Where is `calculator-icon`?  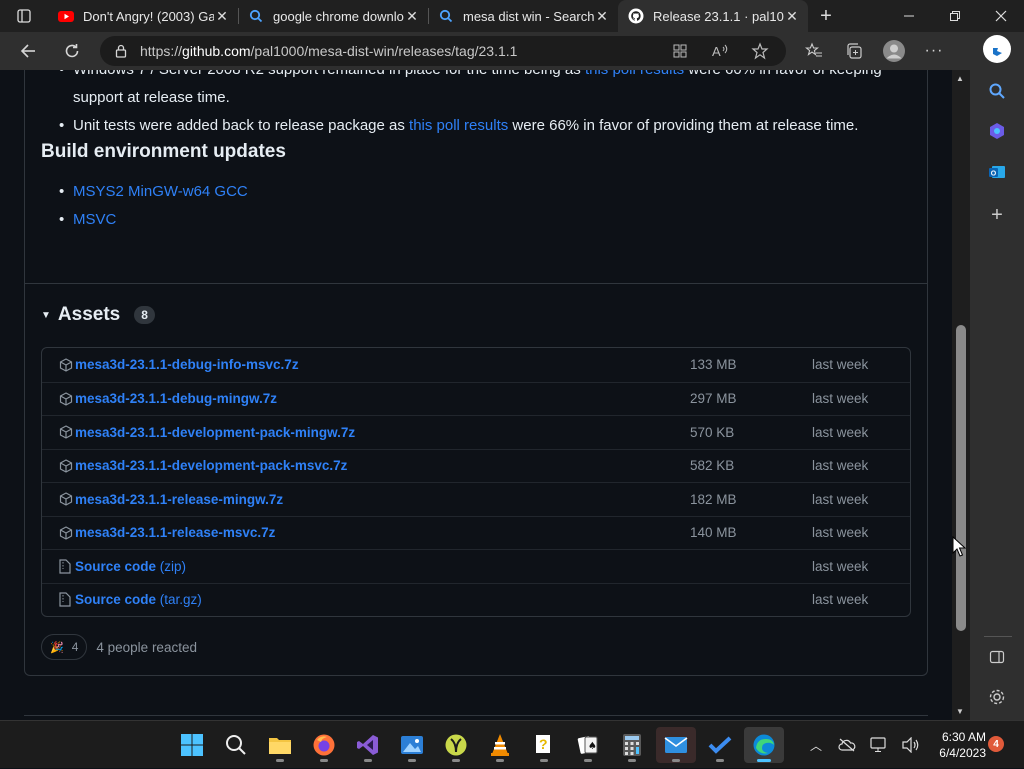 calculator-icon is located at coordinates (632, 745).